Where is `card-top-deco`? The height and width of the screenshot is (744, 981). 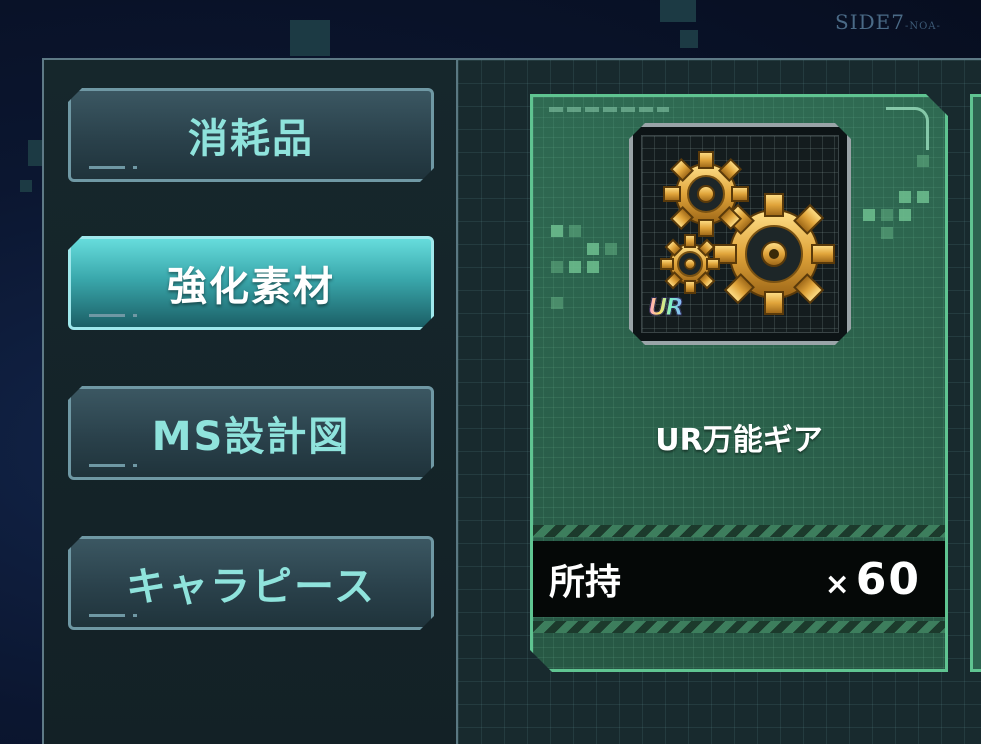 card-top-deco is located at coordinates (609, 109).